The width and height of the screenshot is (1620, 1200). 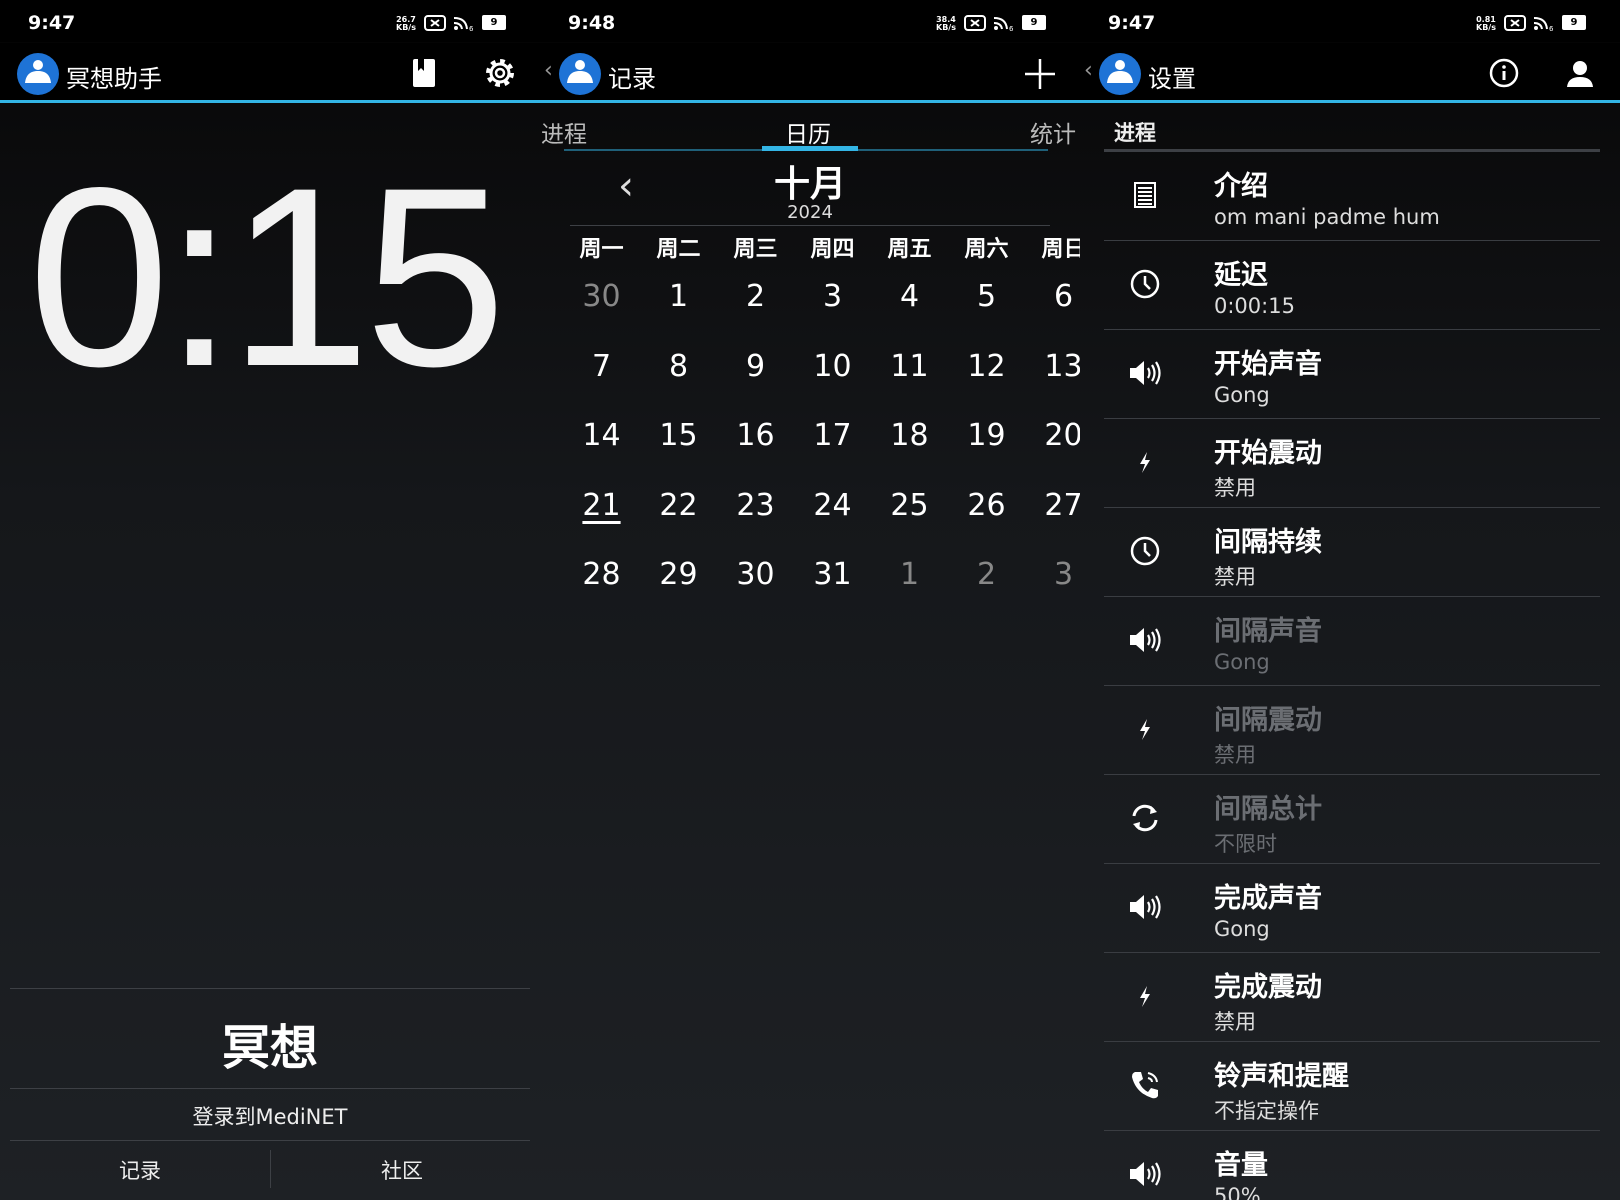 I want to click on settings-row-title: 开始声音, so click(x=1268, y=364).